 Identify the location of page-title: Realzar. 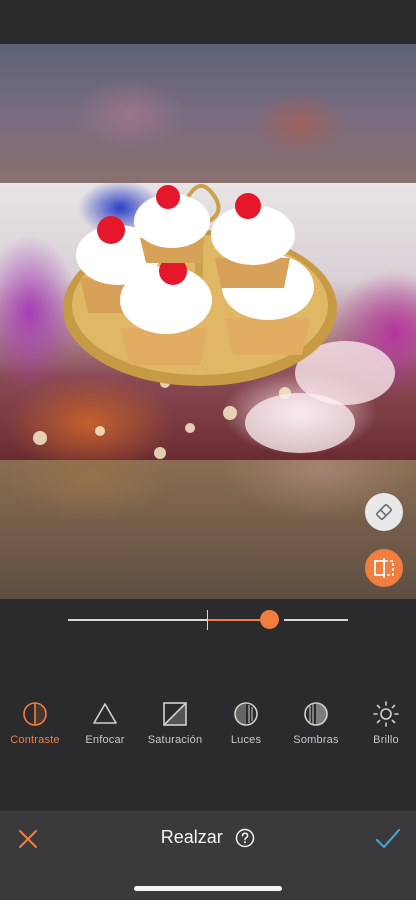
(191, 837).